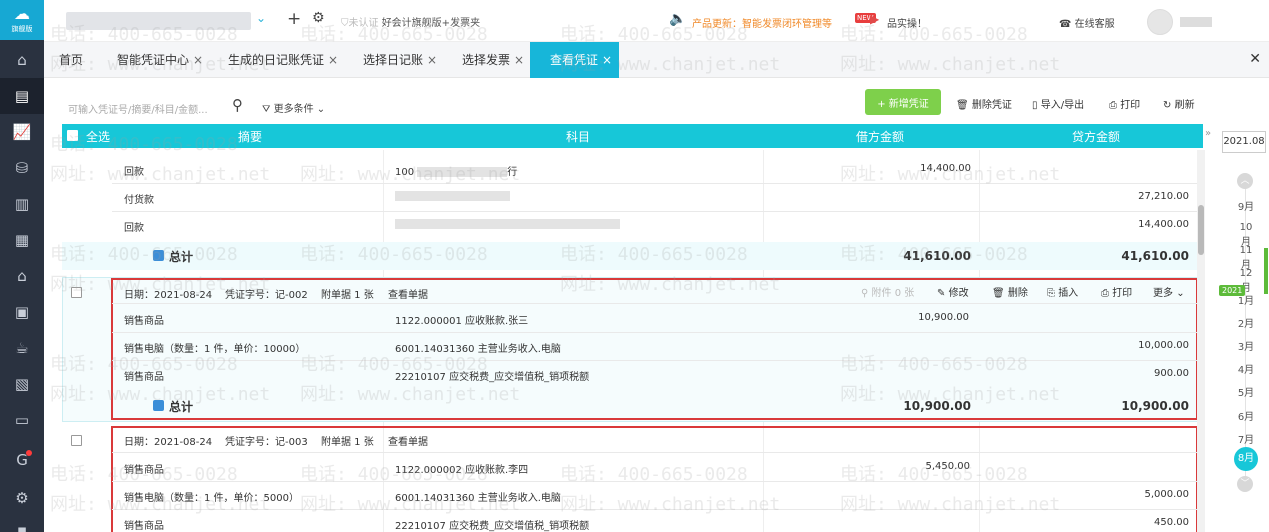 The height and width of the screenshot is (532, 1269). Describe the element at coordinates (880, 137) in the screenshot. I see `header-debit: 借方金额` at that location.